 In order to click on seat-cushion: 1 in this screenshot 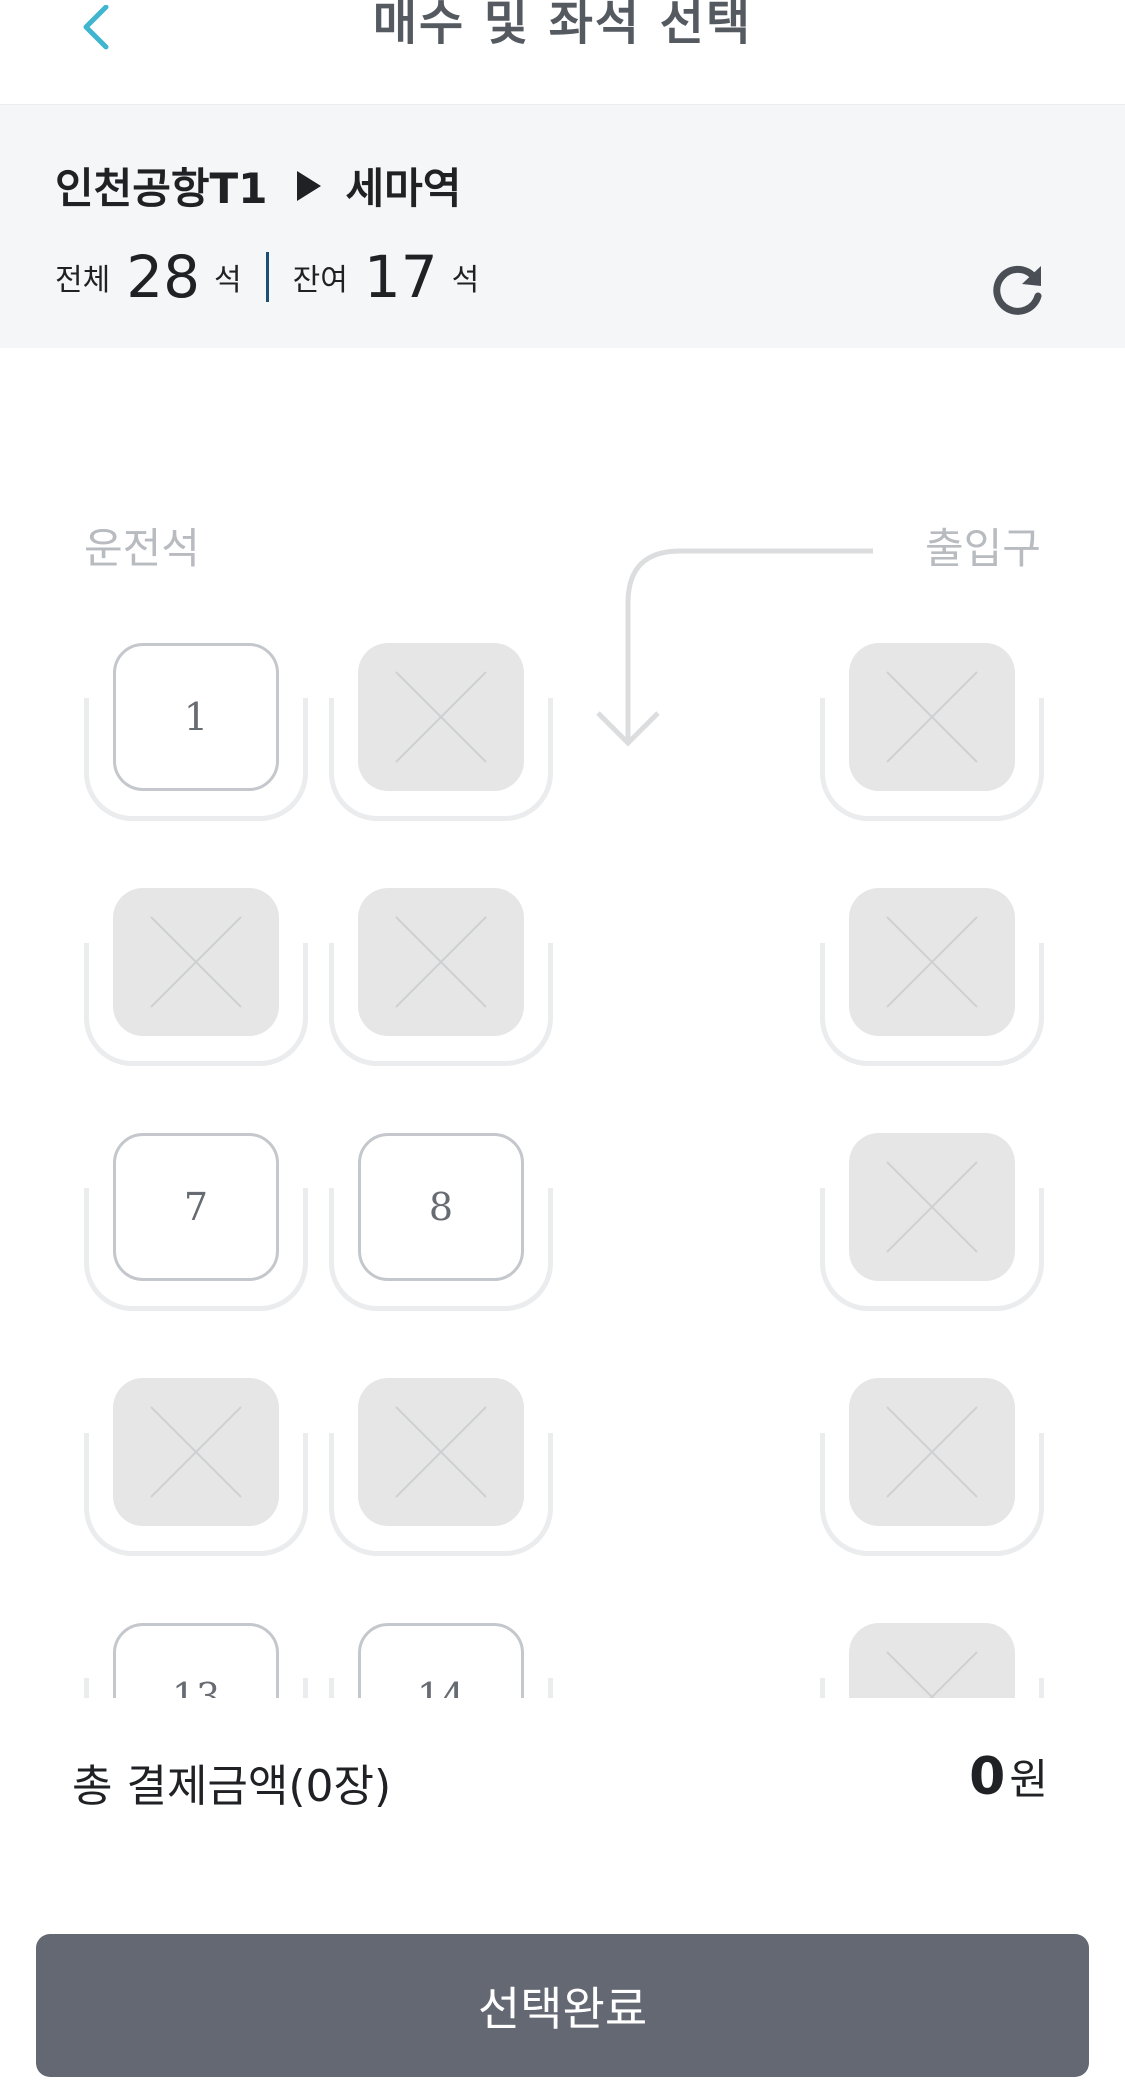, I will do `click(196, 717)`.